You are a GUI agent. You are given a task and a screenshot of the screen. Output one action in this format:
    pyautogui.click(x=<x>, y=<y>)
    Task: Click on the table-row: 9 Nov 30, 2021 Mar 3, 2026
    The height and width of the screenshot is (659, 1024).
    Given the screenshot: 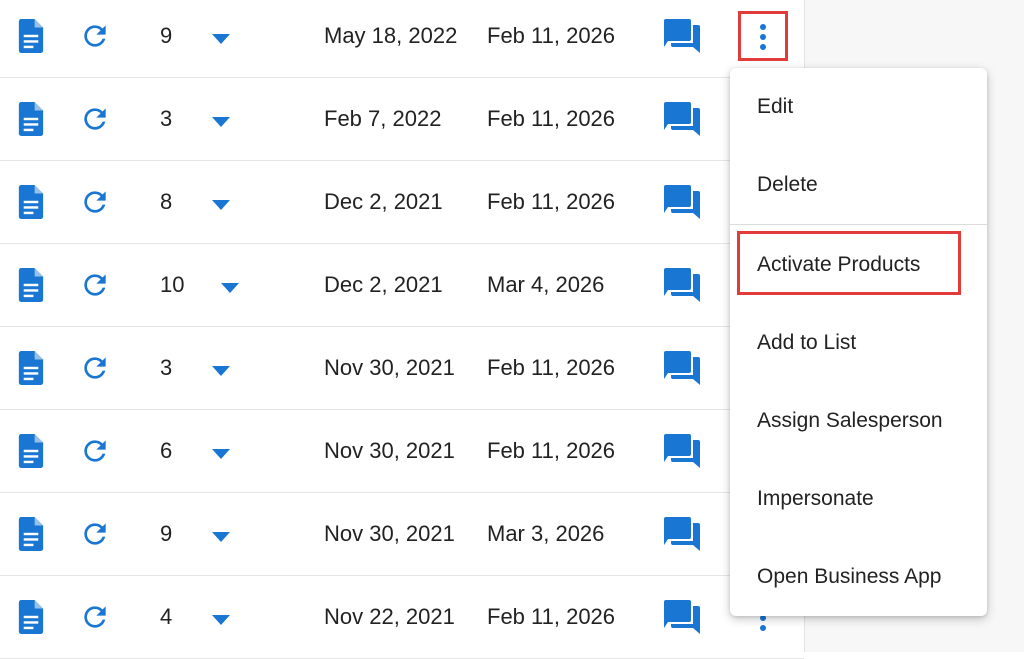 What is the action you would take?
    pyautogui.click(x=402, y=534)
    